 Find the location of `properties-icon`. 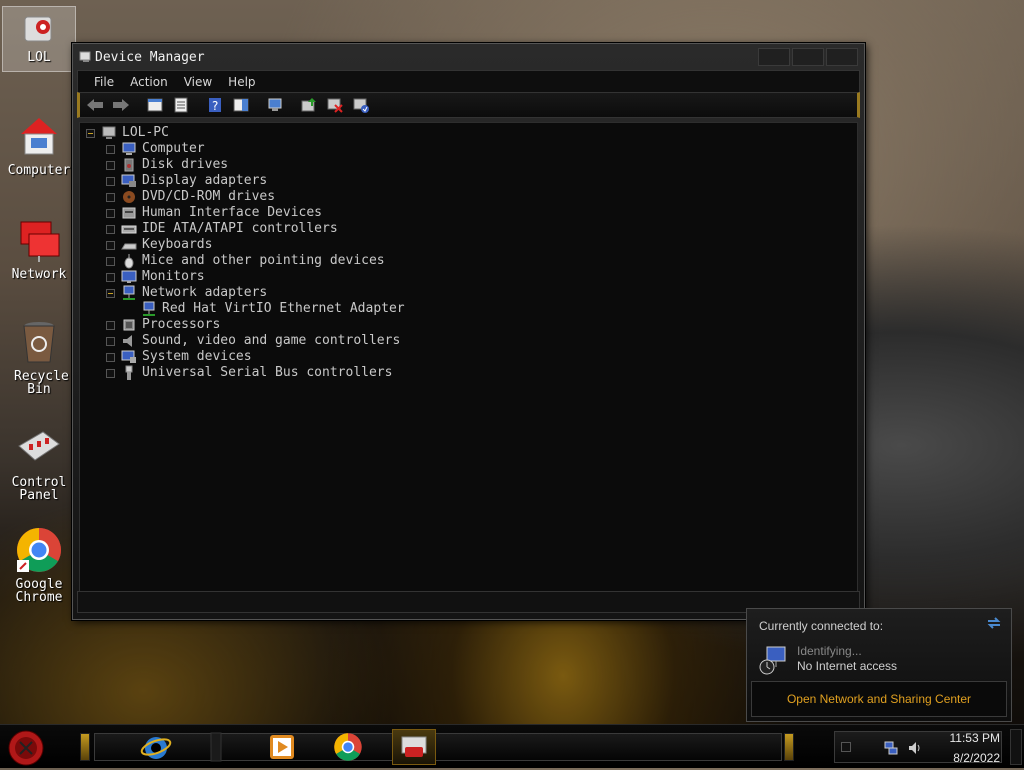

properties-icon is located at coordinates (181, 105).